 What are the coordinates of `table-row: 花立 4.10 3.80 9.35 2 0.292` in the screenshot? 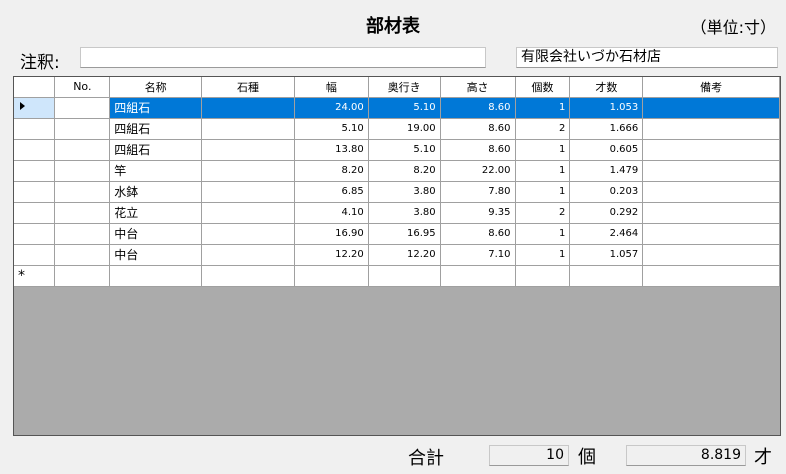 It's located at (397, 213).